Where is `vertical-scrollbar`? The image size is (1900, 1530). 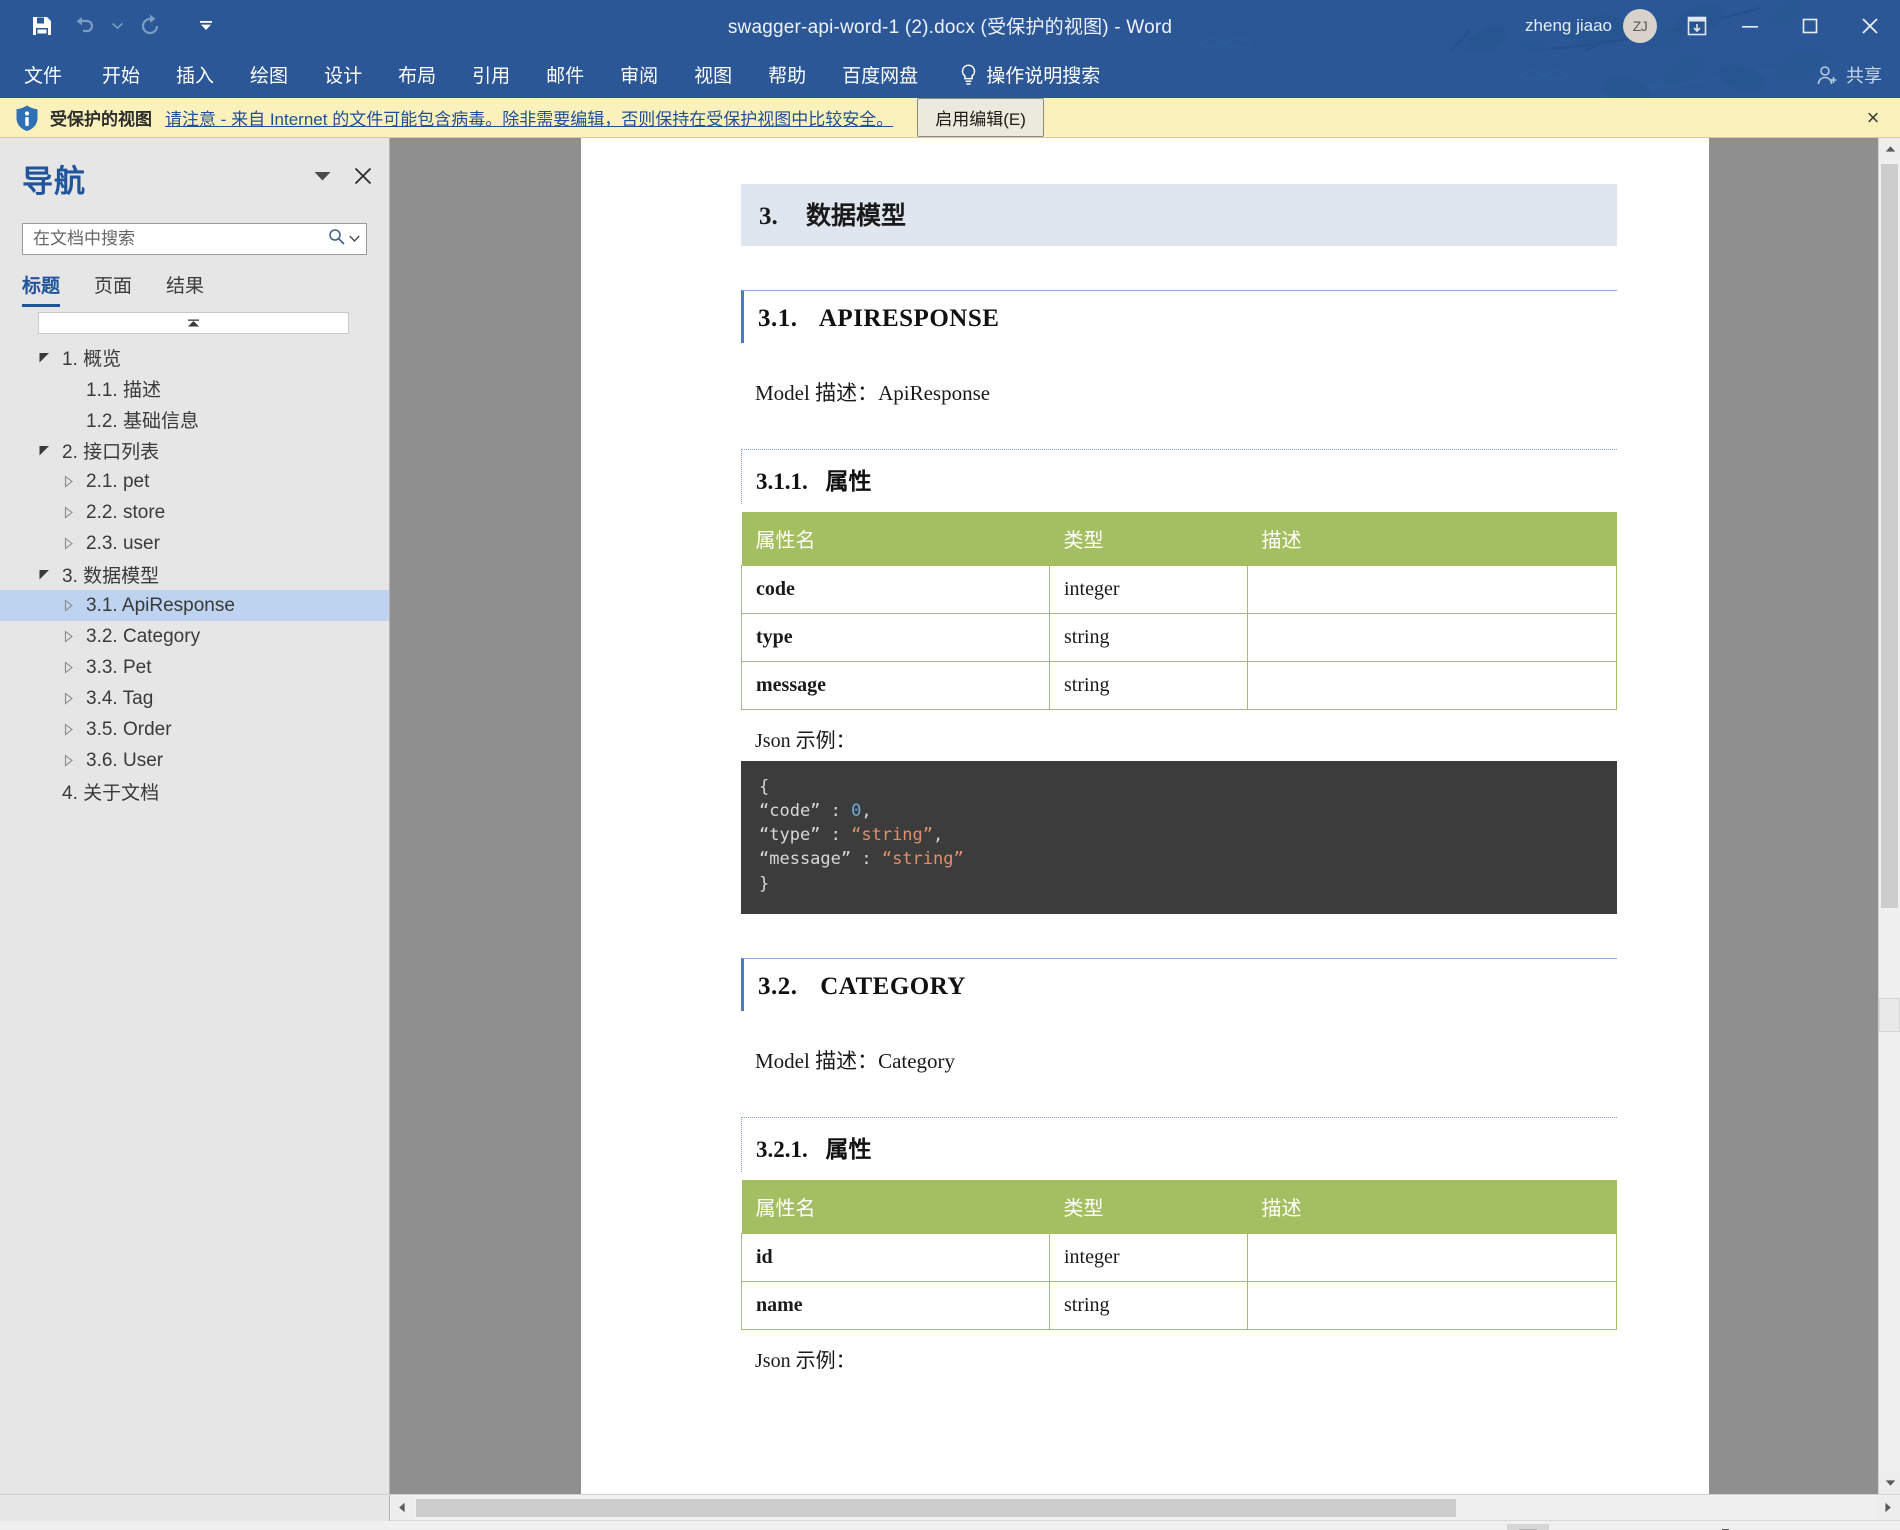
vertical-scrollbar is located at coordinates (1889, 816).